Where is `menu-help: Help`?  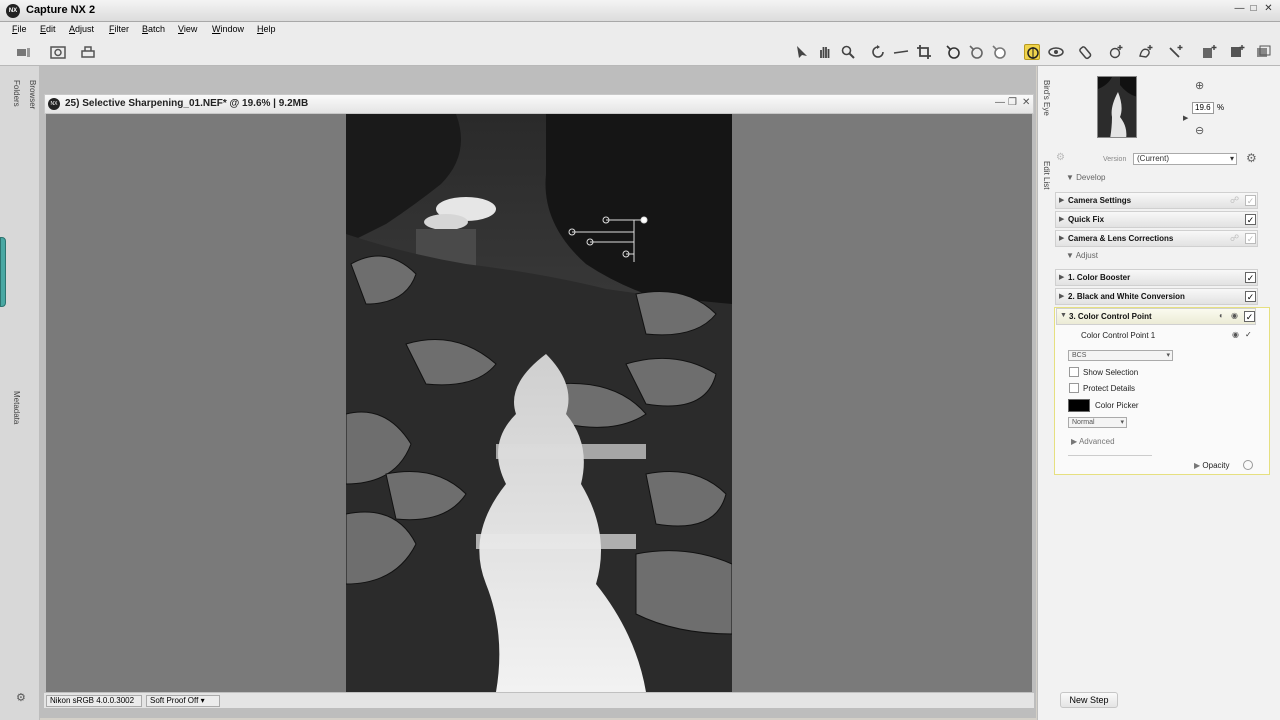
menu-help: Help is located at coordinates (266, 29).